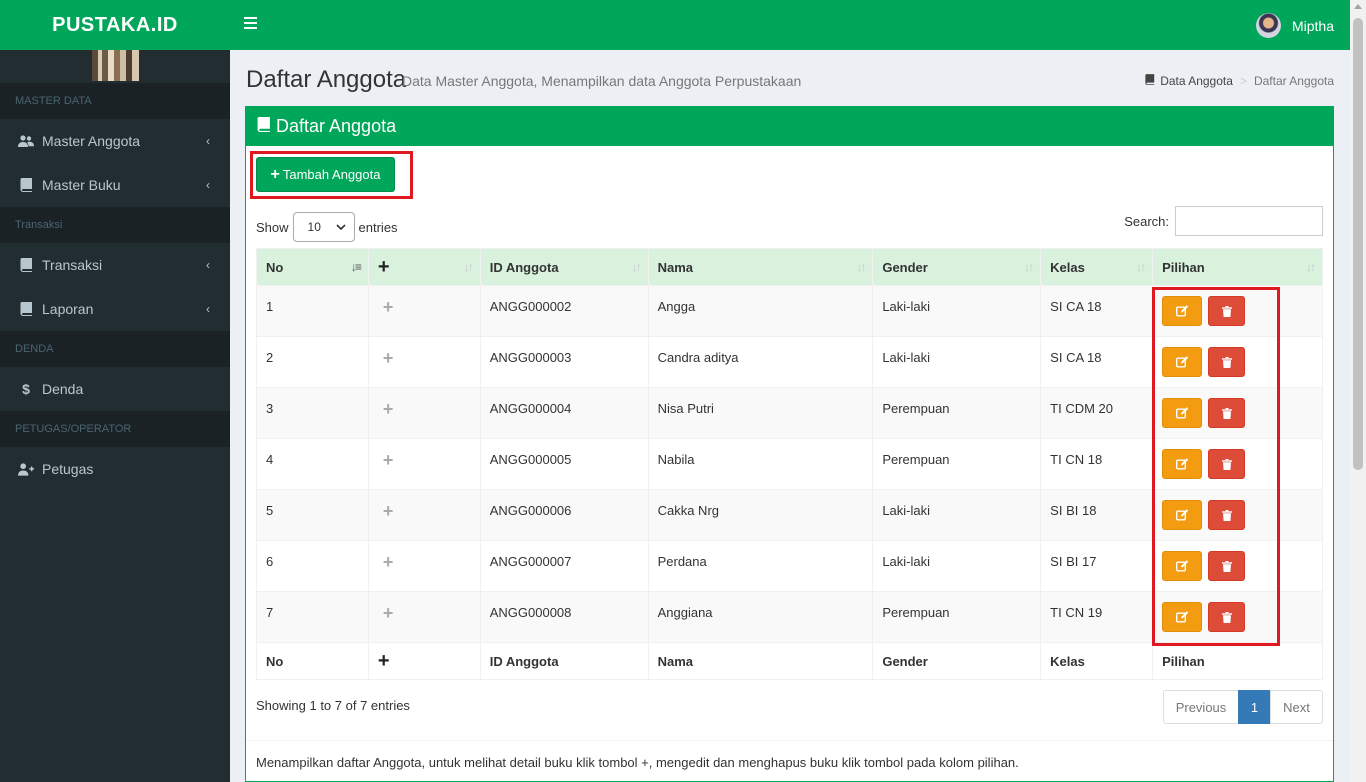 This screenshot has height=782, width=1366. What do you see at coordinates (312, 617) in the screenshot?
I see `cell-no: 7` at bounding box center [312, 617].